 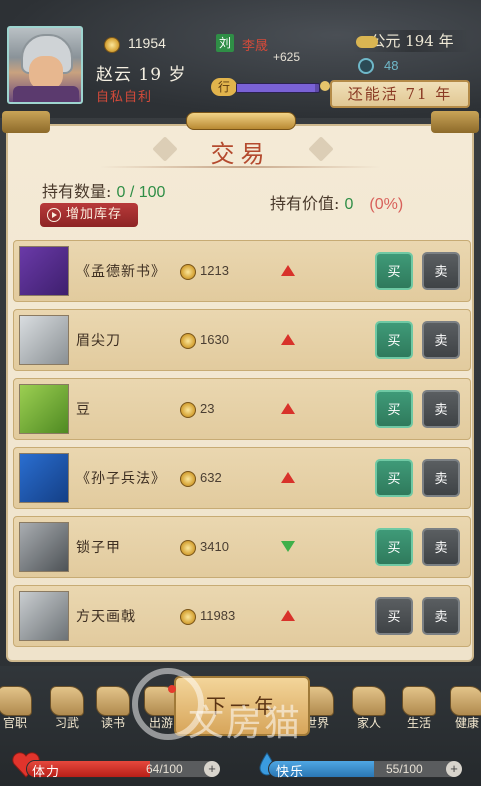 What do you see at coordinates (44, 409) in the screenshot?
I see `bean-icon` at bounding box center [44, 409].